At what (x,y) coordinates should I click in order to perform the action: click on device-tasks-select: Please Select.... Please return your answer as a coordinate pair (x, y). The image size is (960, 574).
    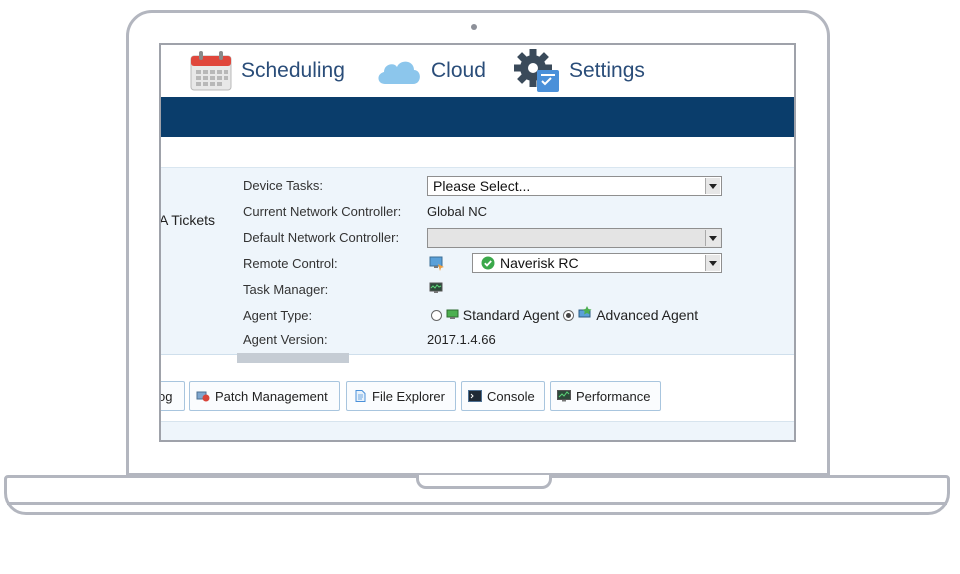
    Looking at the image, I should click on (574, 186).